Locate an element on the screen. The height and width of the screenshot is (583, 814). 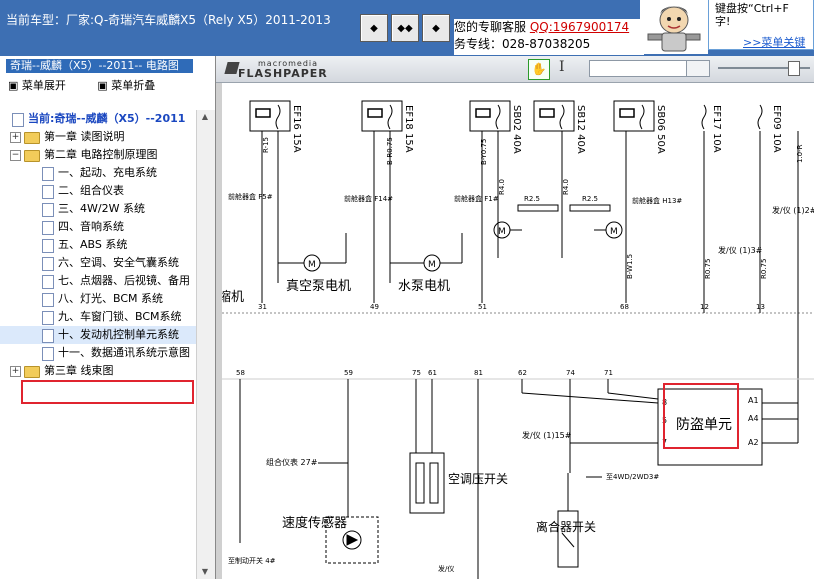
menu-keyword-link: >>菜单关键 is located at coordinates (778, 42).